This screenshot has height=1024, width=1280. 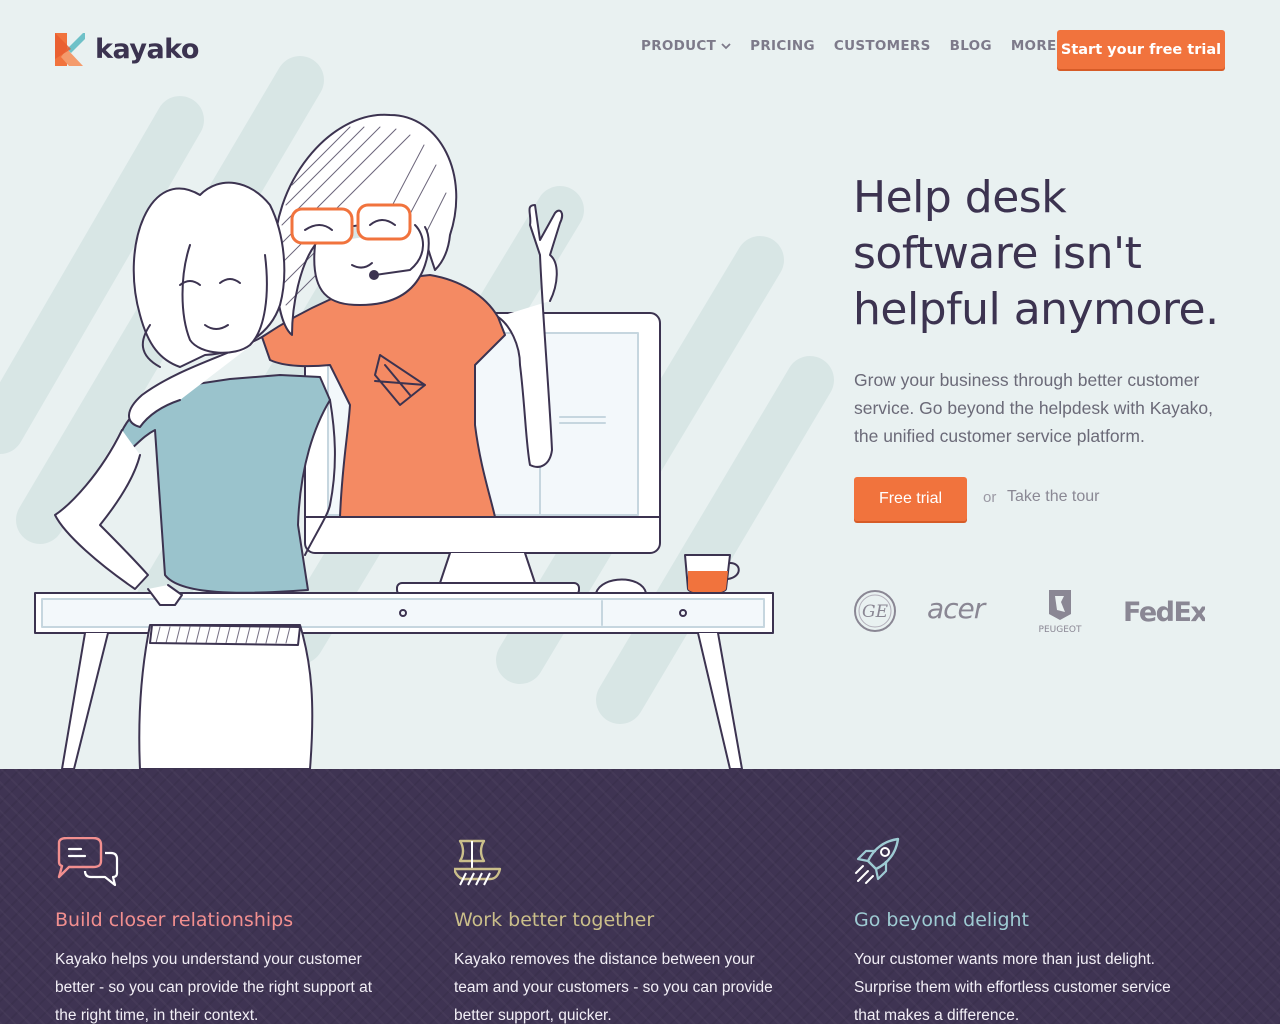 What do you see at coordinates (679, 46) in the screenshot?
I see `nav-product-label: PRODUCT` at bounding box center [679, 46].